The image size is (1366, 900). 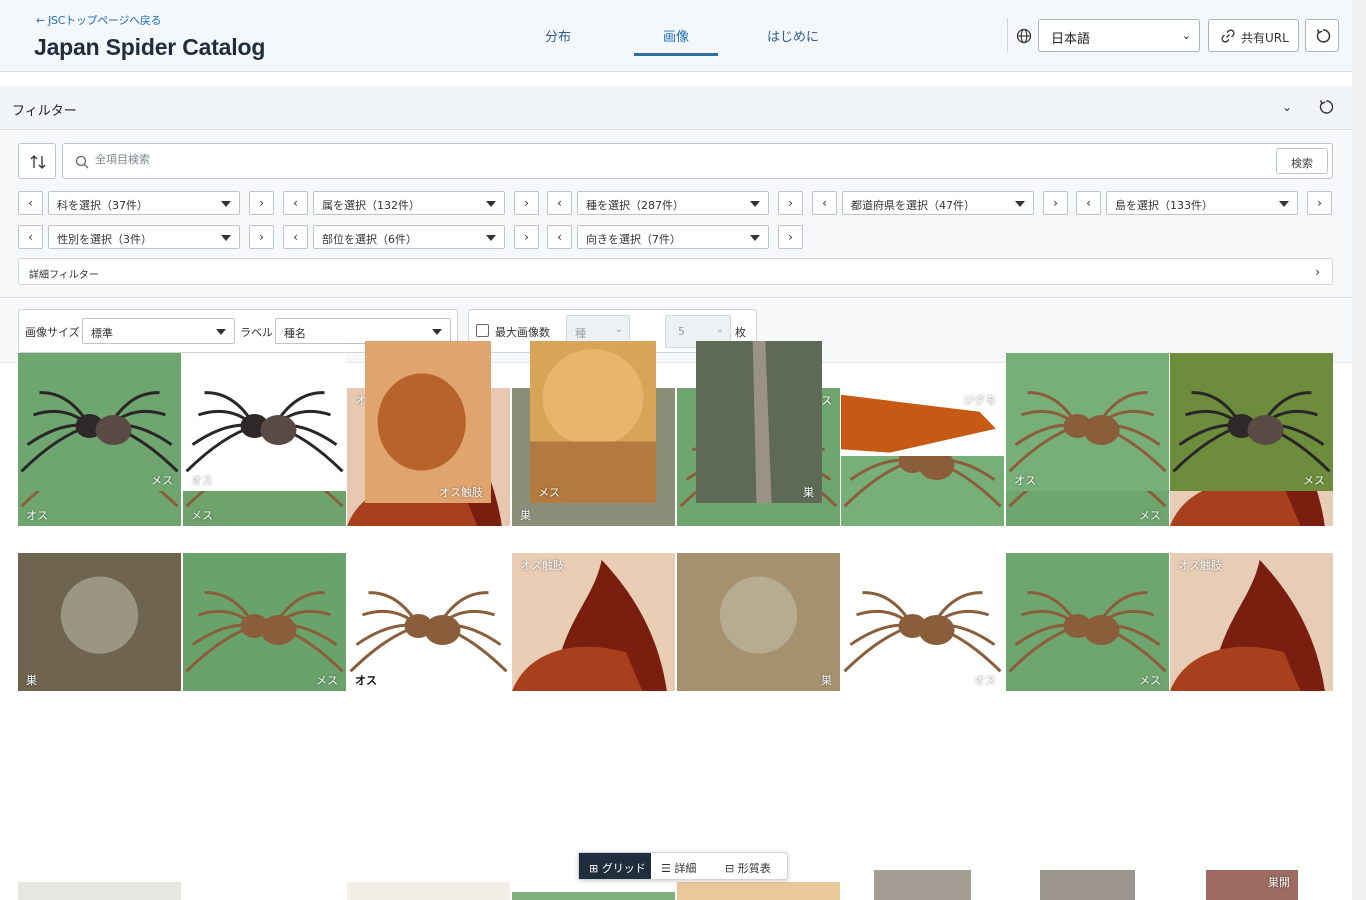 What do you see at coordinates (1359, 450) in the screenshot?
I see `page-scrollbar` at bounding box center [1359, 450].